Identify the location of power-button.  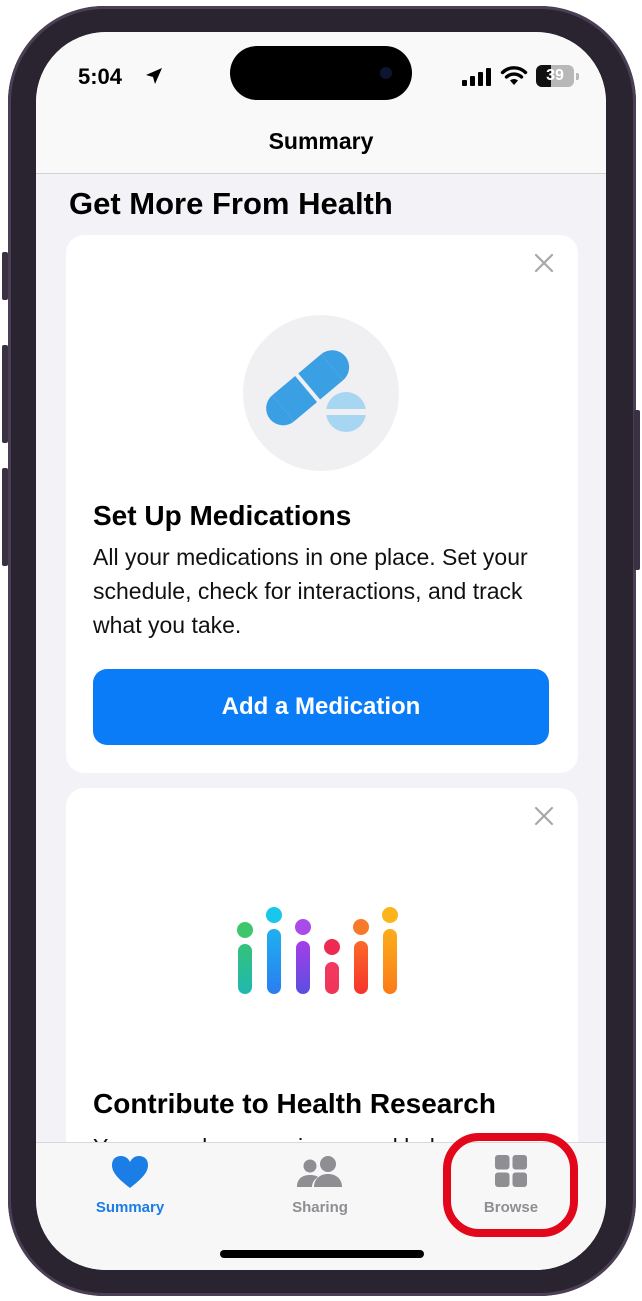
(637, 490).